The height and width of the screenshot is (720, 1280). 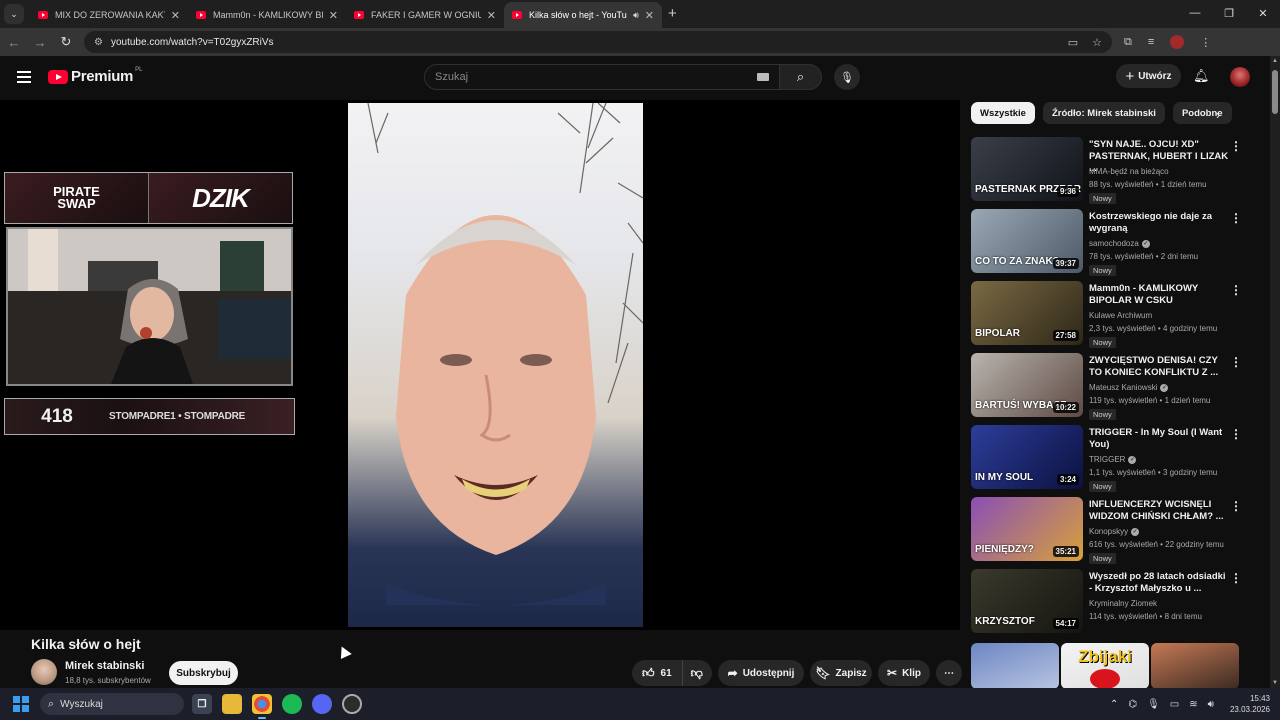 What do you see at coordinates (1205, 42) in the screenshot?
I see `browser-menu-icon: ⋮` at bounding box center [1205, 42].